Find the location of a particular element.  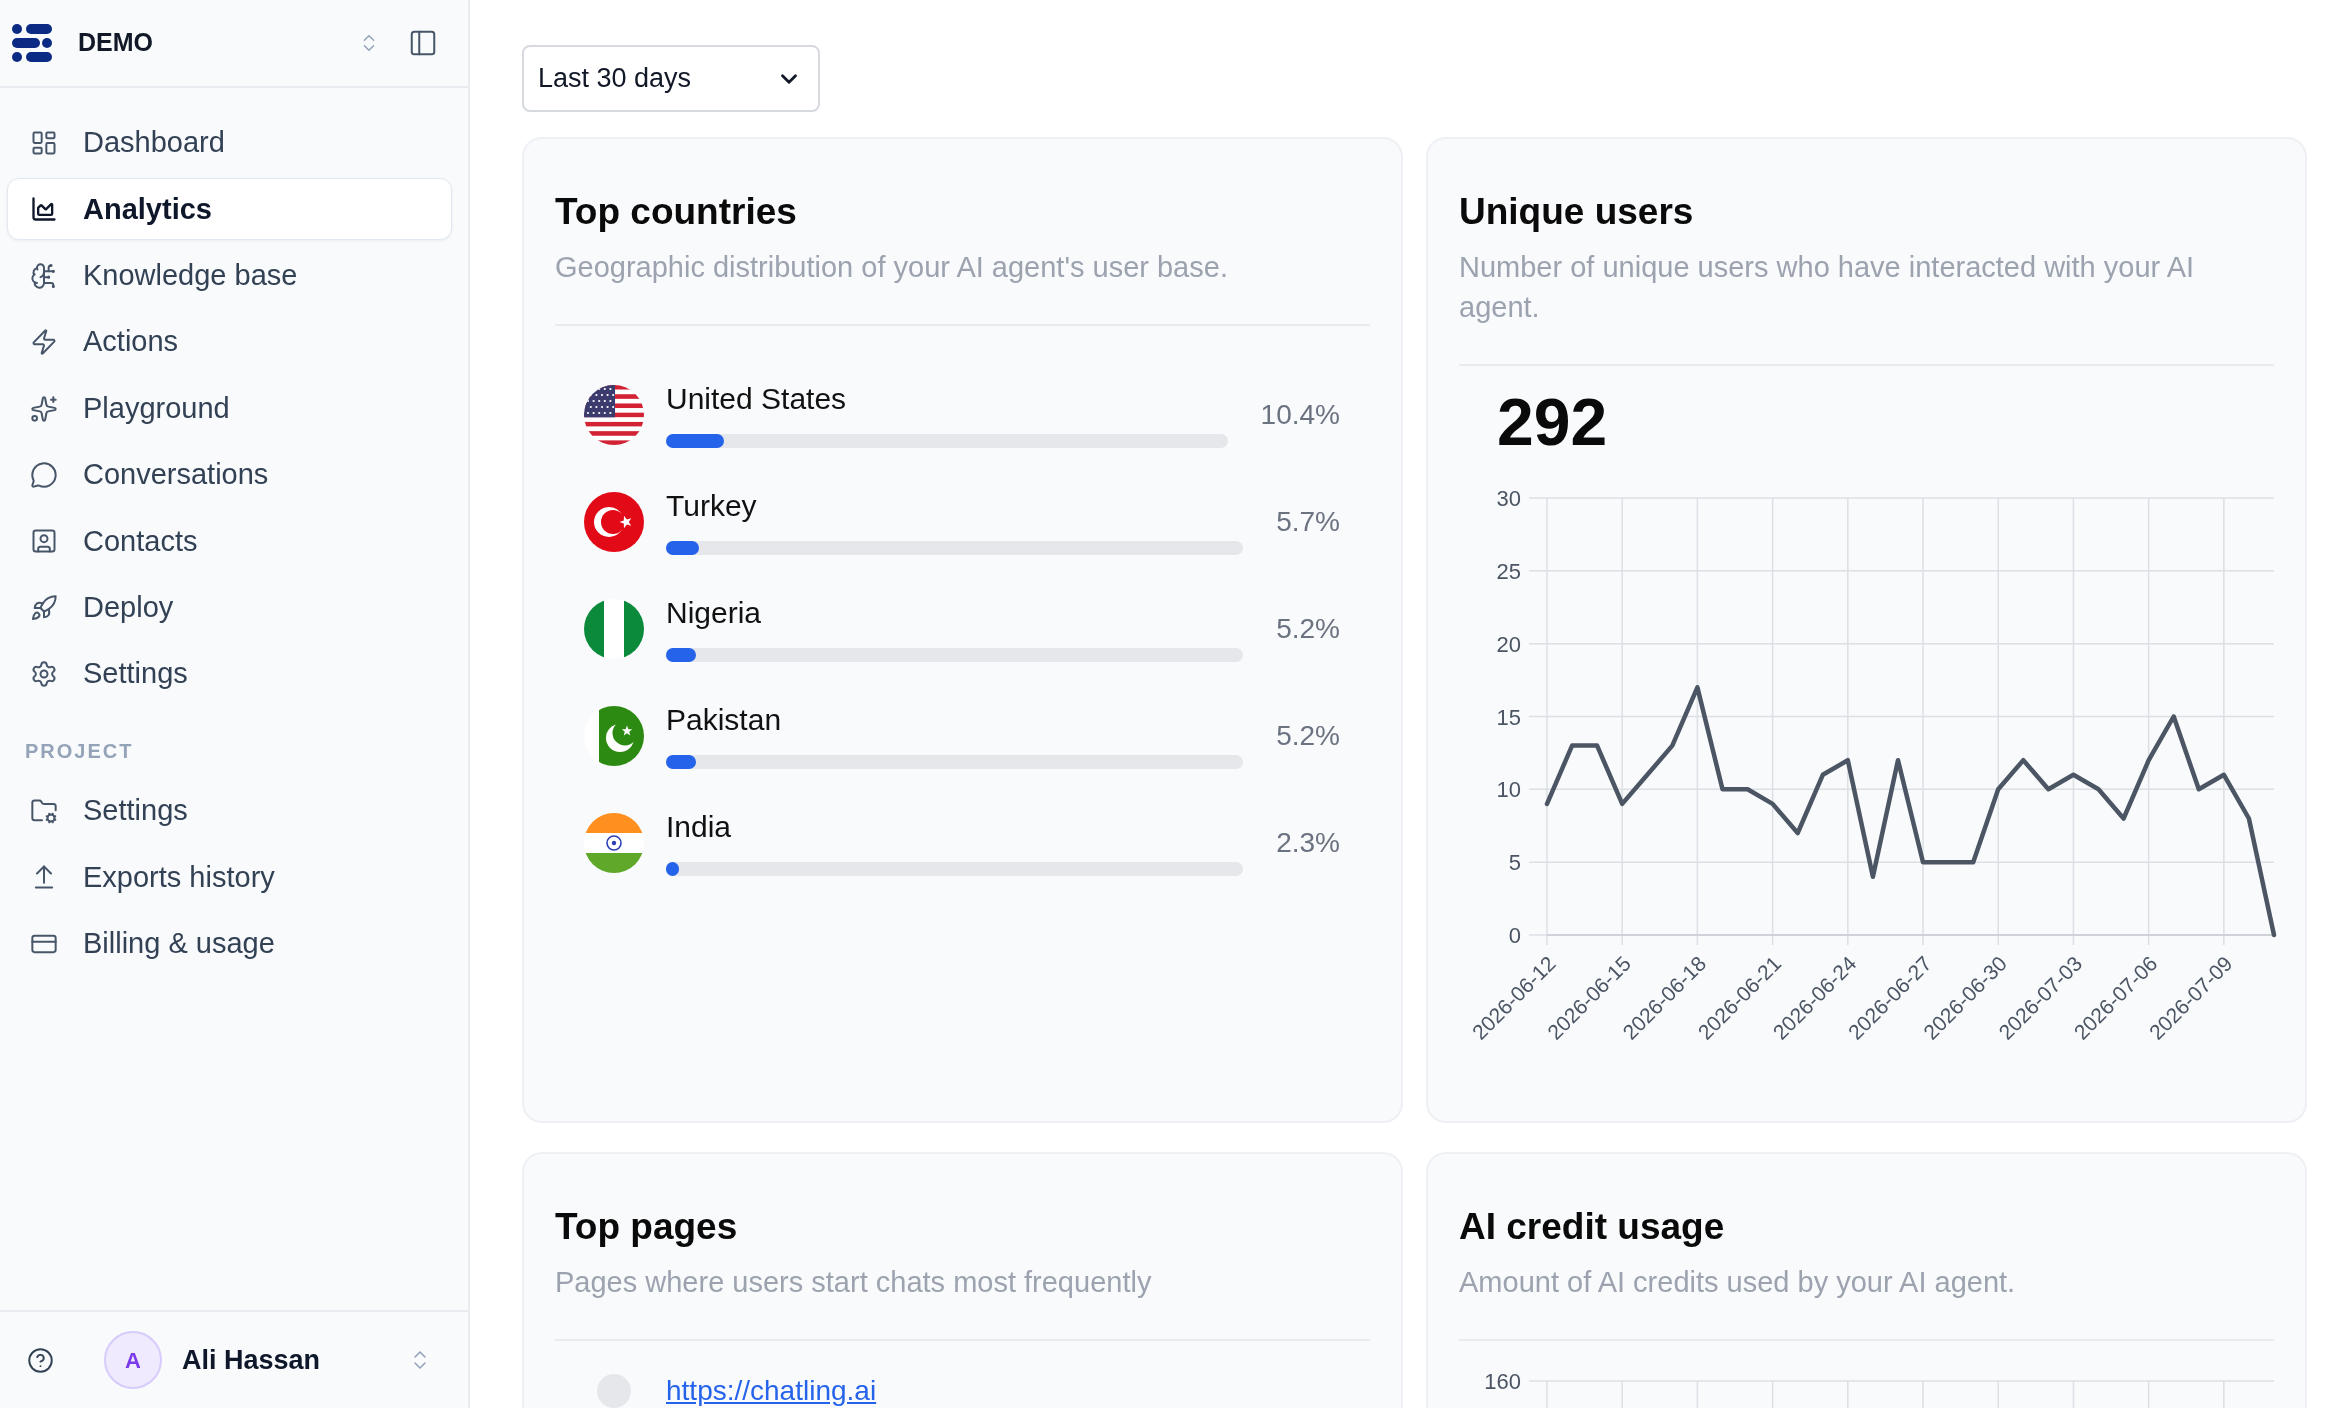

axis-label: 30 is located at coordinates (1508, 498).